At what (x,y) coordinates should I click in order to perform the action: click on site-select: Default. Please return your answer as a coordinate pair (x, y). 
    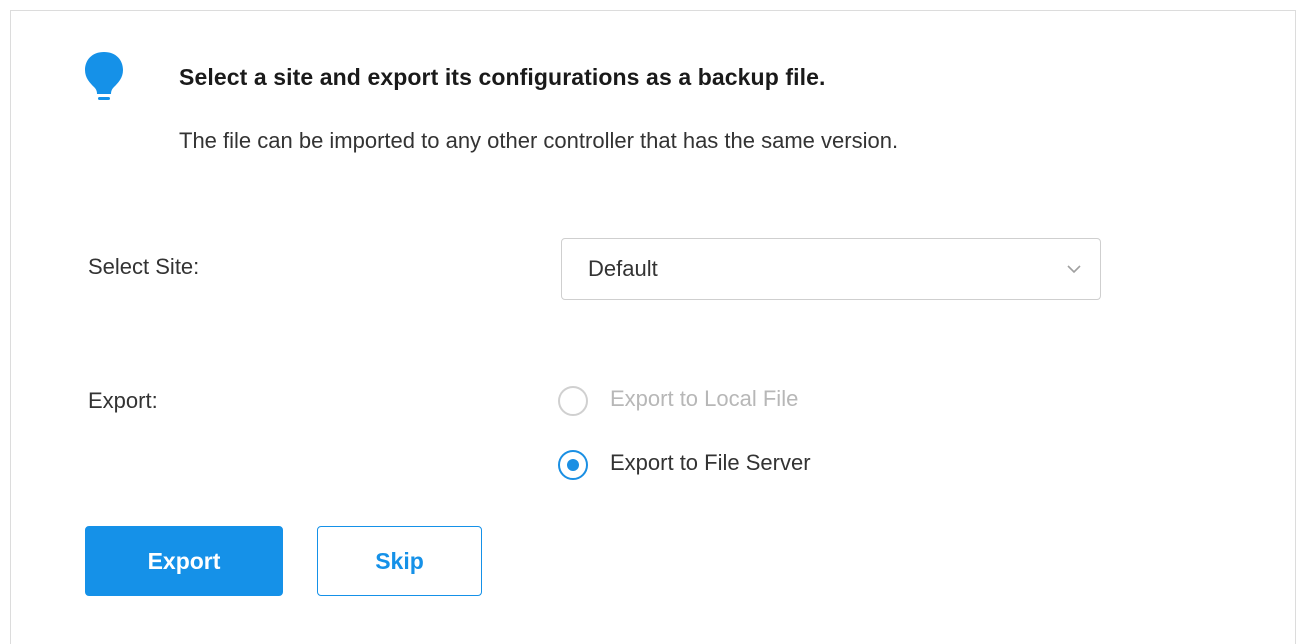
    Looking at the image, I should click on (831, 269).